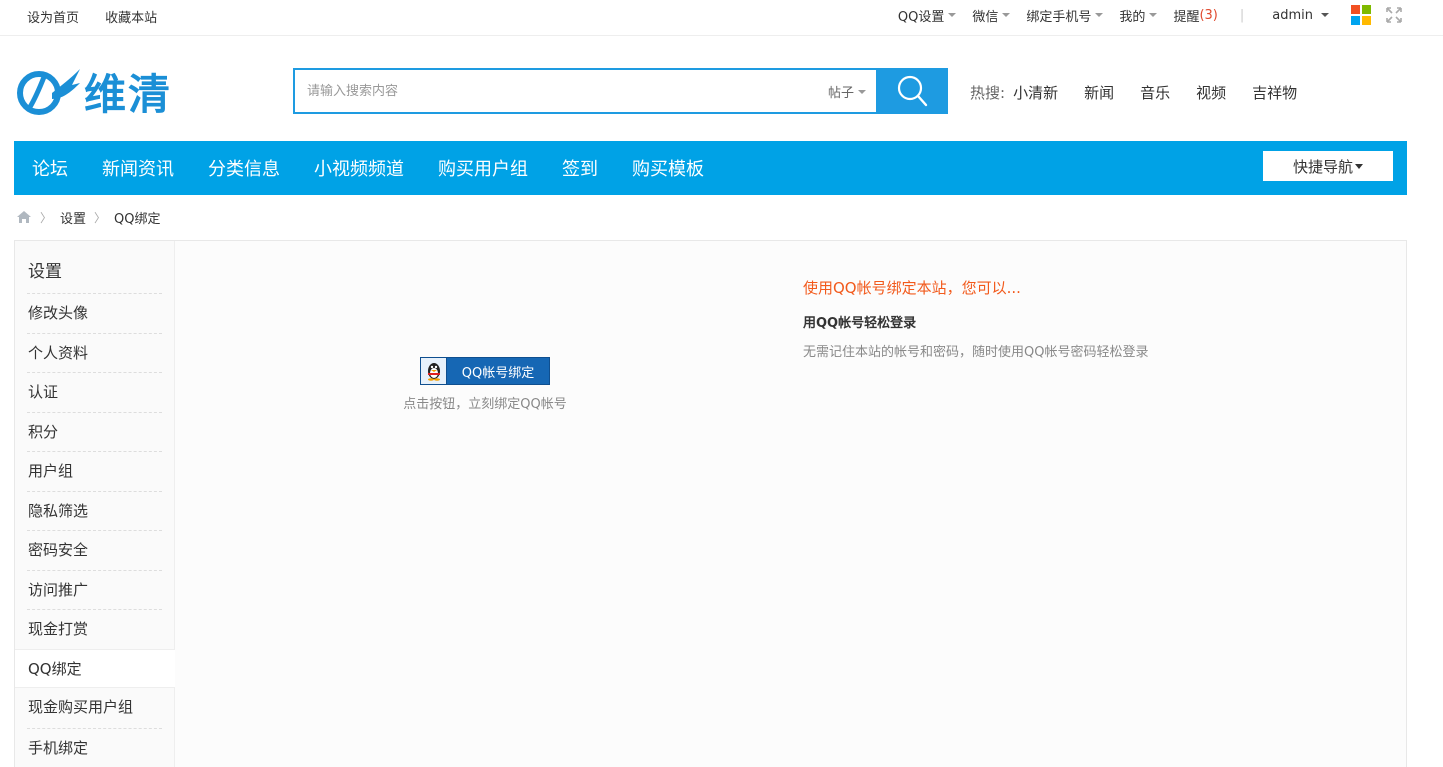 The image size is (1443, 767). I want to click on sidebar-item-verify: 认证, so click(94, 392).